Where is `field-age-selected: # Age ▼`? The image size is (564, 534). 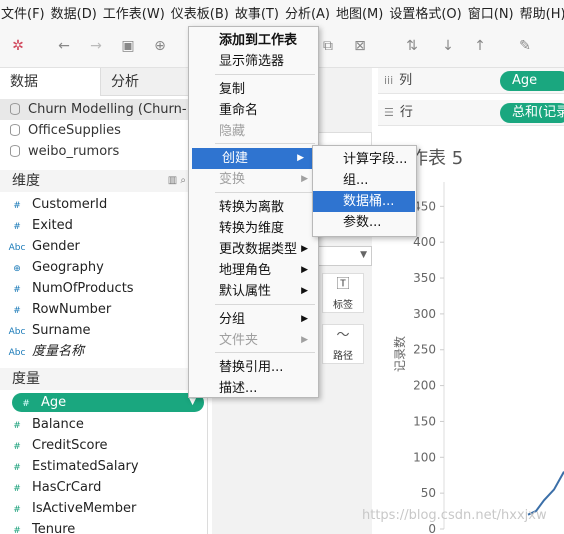 field-age-selected: # Age ▼ is located at coordinates (108, 402).